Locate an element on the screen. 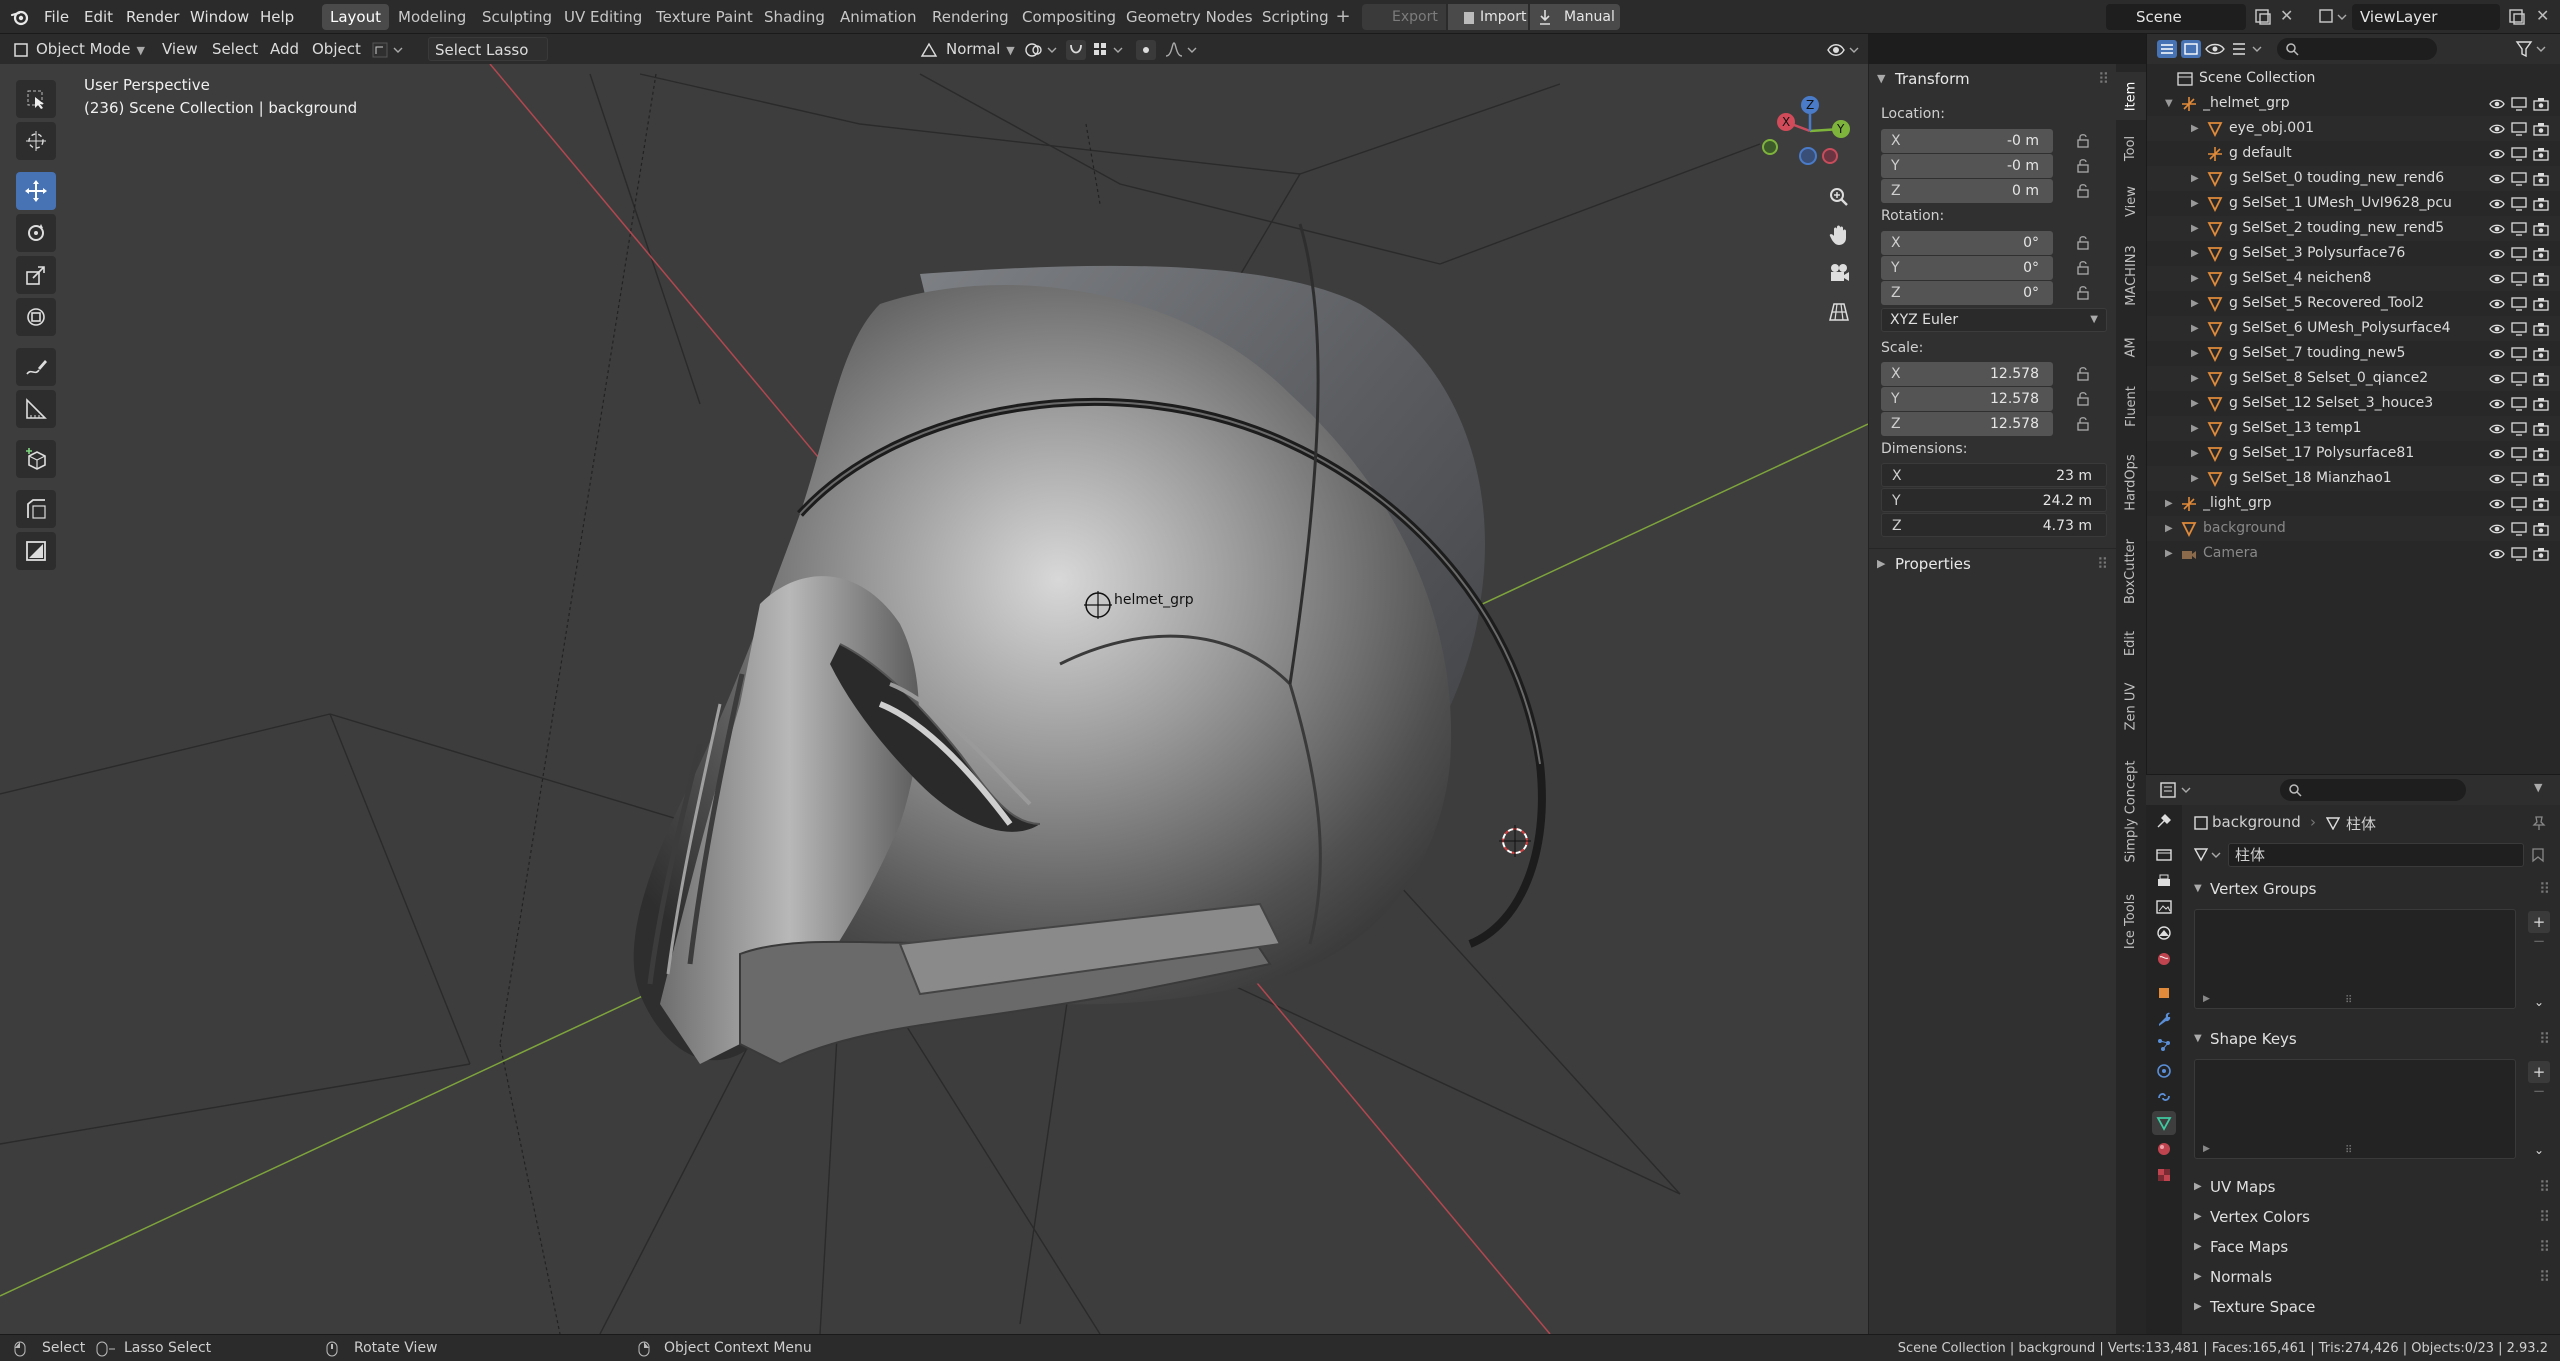  vertex-colors-panel-header: ▶ Vertex Colors ⠿ is located at coordinates (2371, 1217).